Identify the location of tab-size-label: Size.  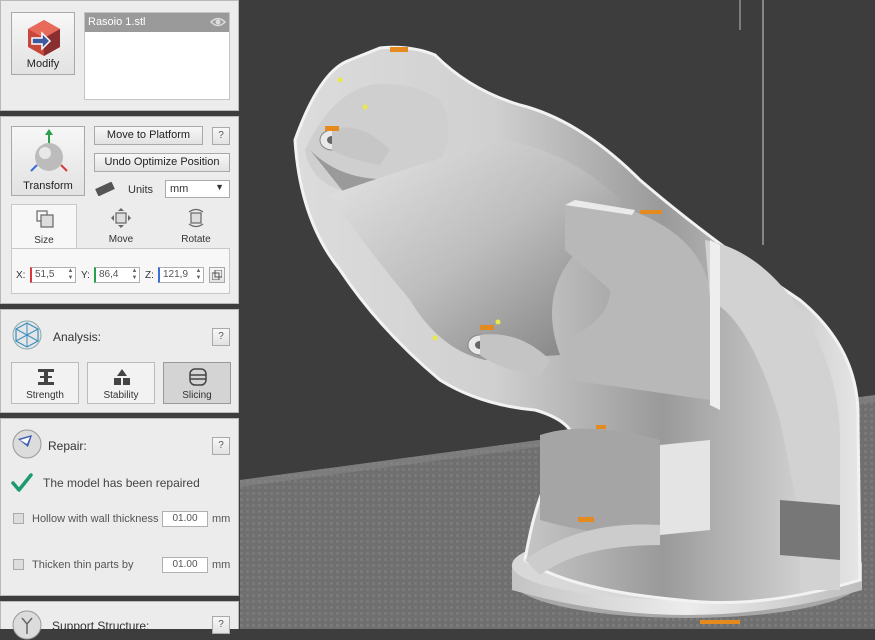
(44, 240).